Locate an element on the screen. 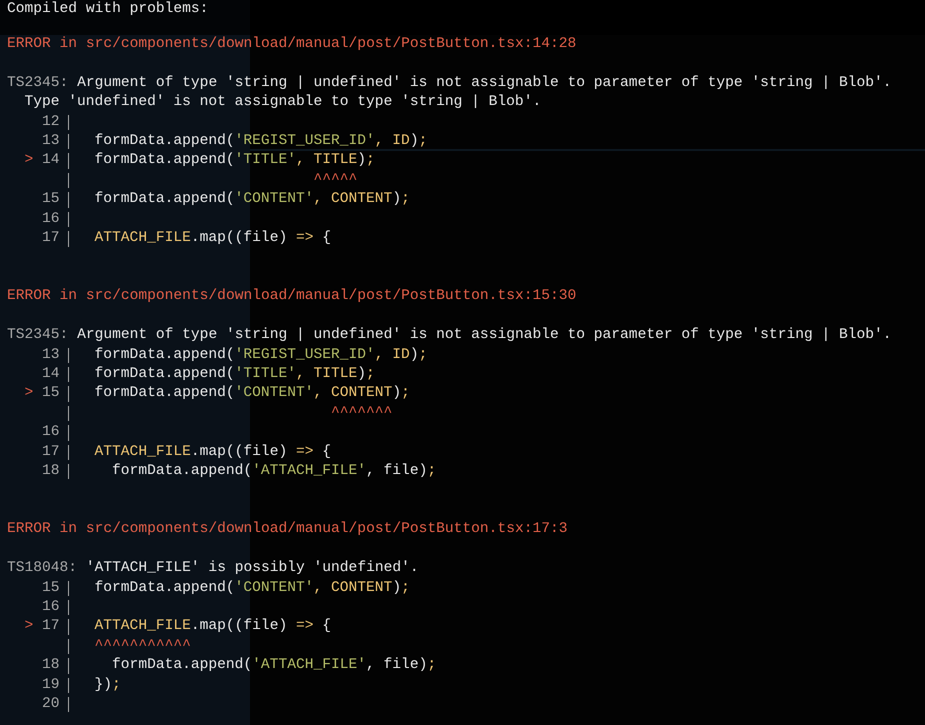 Image resolution: width=925 pixels, height=725 pixels. error-location: ERROR in src/components/download/manual/post/PostButton.tsx:15:30 is located at coordinates (291, 296).